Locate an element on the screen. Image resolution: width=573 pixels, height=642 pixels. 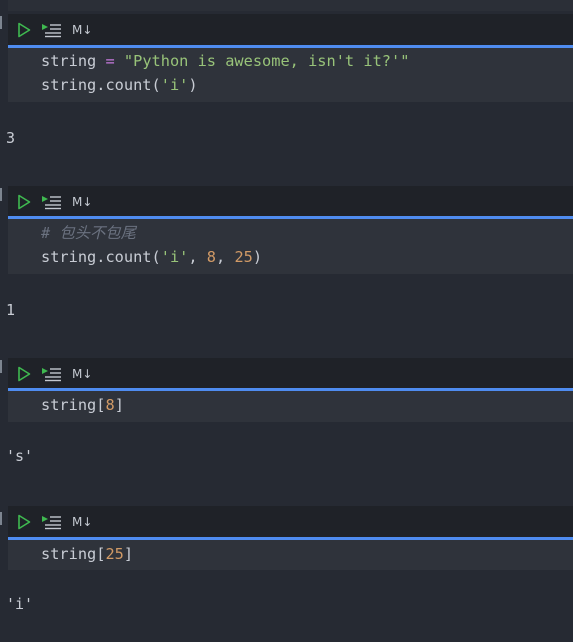
code-token: string is located at coordinates (73, 61).